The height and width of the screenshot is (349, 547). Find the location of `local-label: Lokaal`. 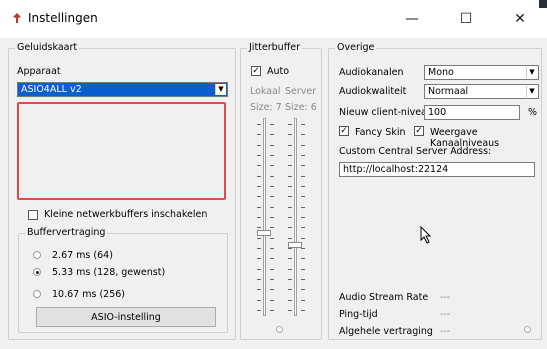

local-label: Lokaal is located at coordinates (265, 91).